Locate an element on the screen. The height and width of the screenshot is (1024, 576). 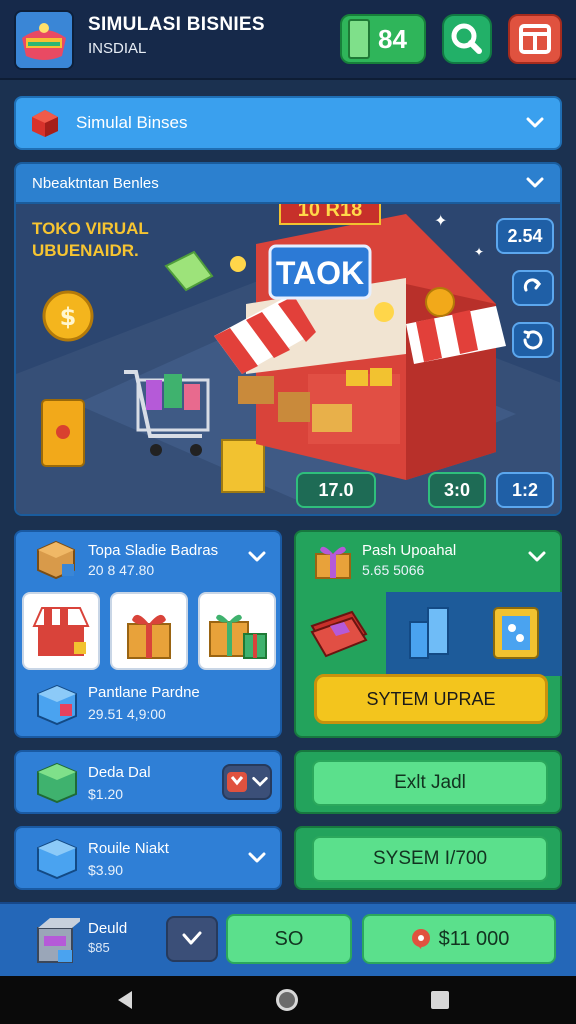
bottom-bar: Deuld $85 SO $11 000 is located at coordinates (288, 939).